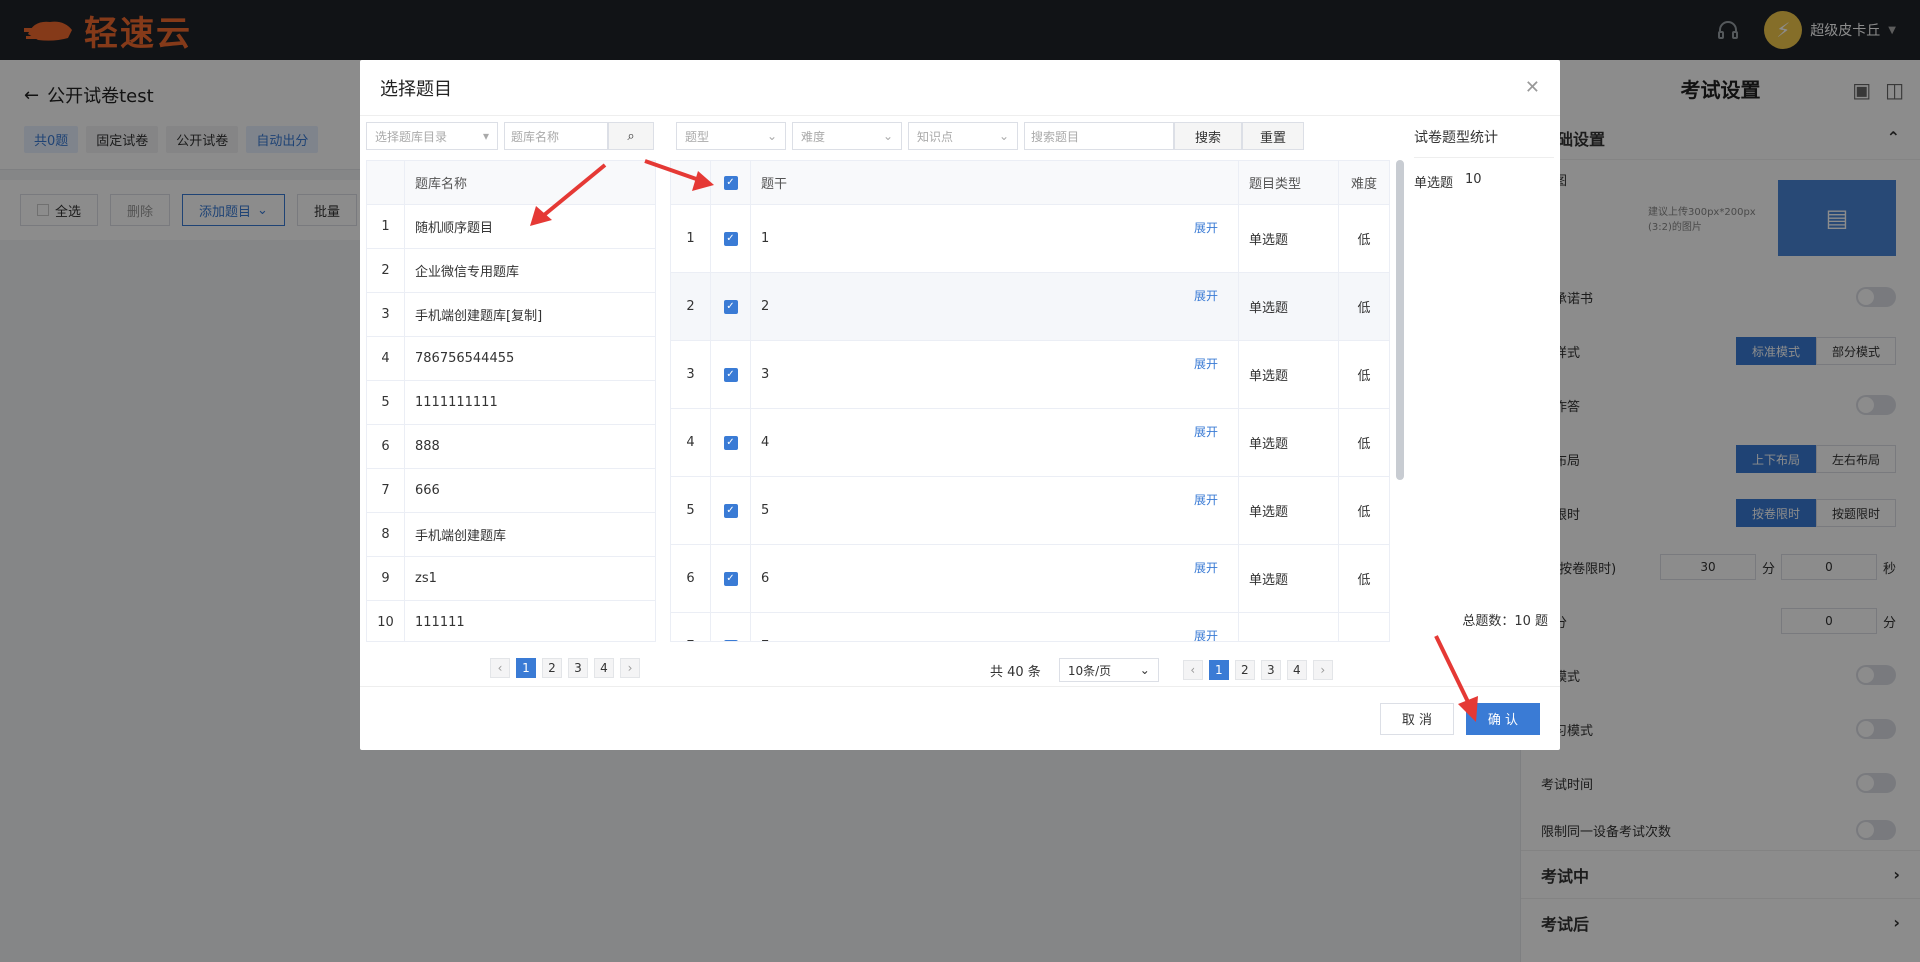 The width and height of the screenshot is (1920, 962). What do you see at coordinates (963, 136) in the screenshot?
I see `knowledge-select: 知识点 ⌄` at bounding box center [963, 136].